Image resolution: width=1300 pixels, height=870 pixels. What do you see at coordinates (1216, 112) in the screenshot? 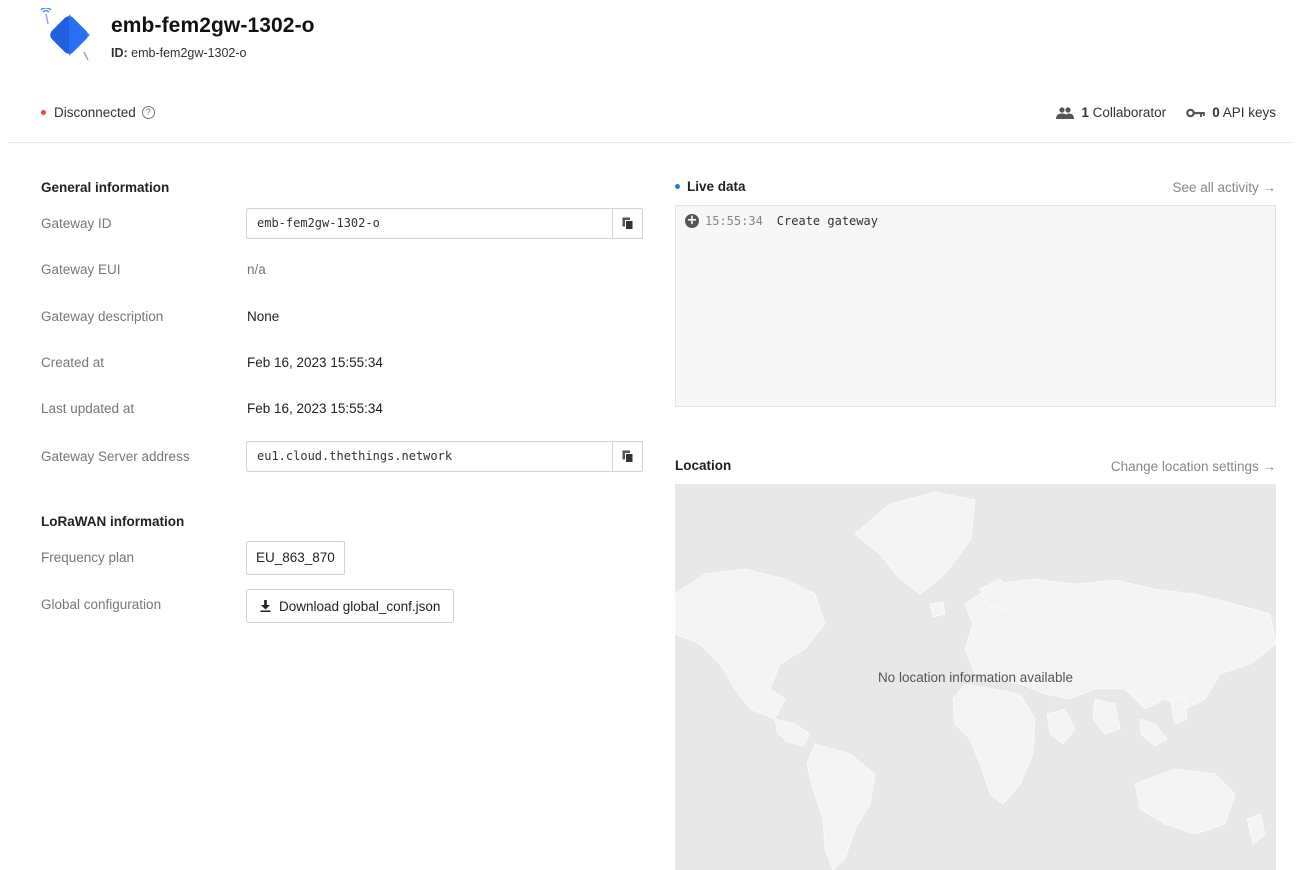
I see `api-keys-count: 0` at bounding box center [1216, 112].